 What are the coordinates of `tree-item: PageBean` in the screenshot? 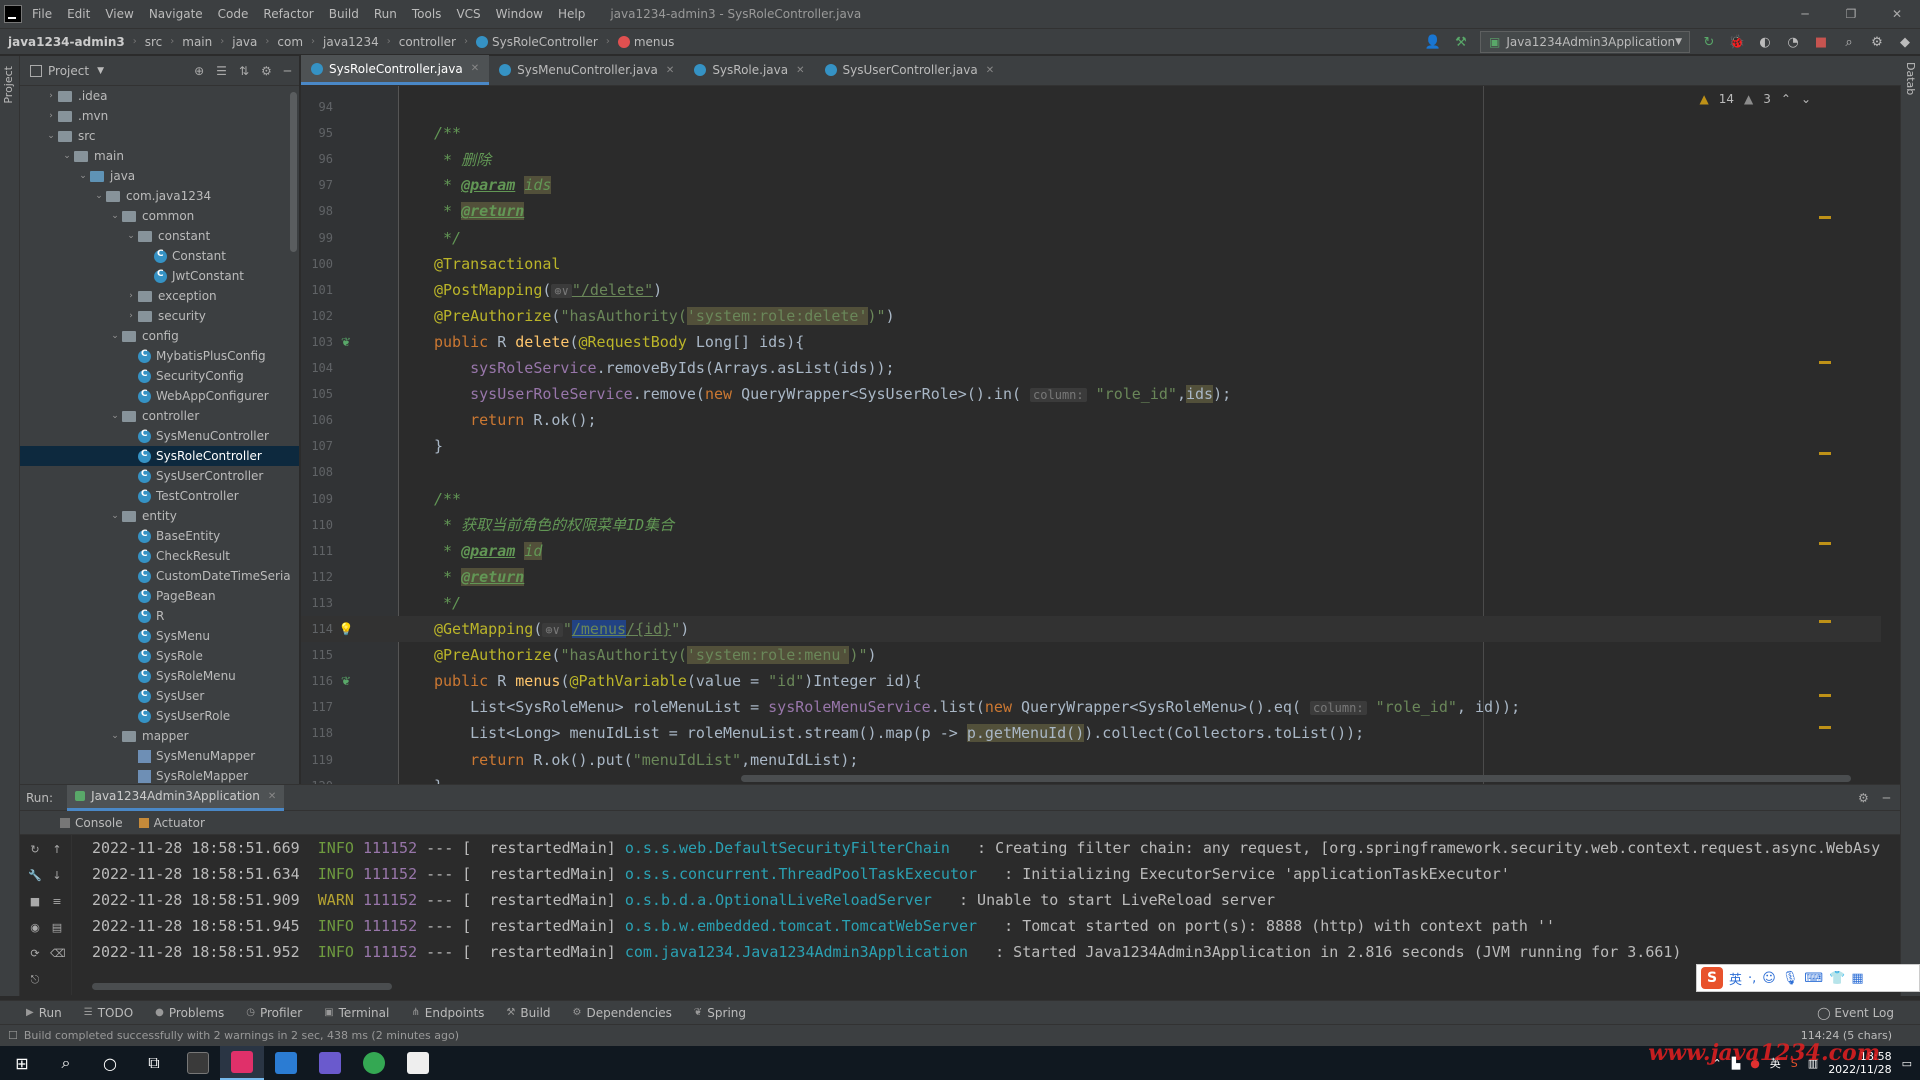 It's located at (159, 596).